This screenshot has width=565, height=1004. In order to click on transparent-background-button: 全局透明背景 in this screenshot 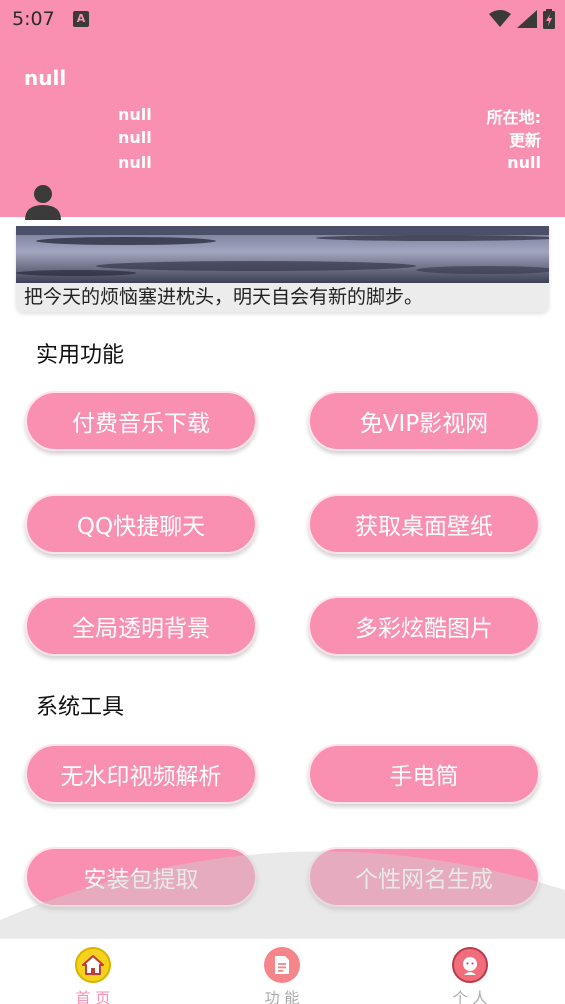, I will do `click(141, 626)`.